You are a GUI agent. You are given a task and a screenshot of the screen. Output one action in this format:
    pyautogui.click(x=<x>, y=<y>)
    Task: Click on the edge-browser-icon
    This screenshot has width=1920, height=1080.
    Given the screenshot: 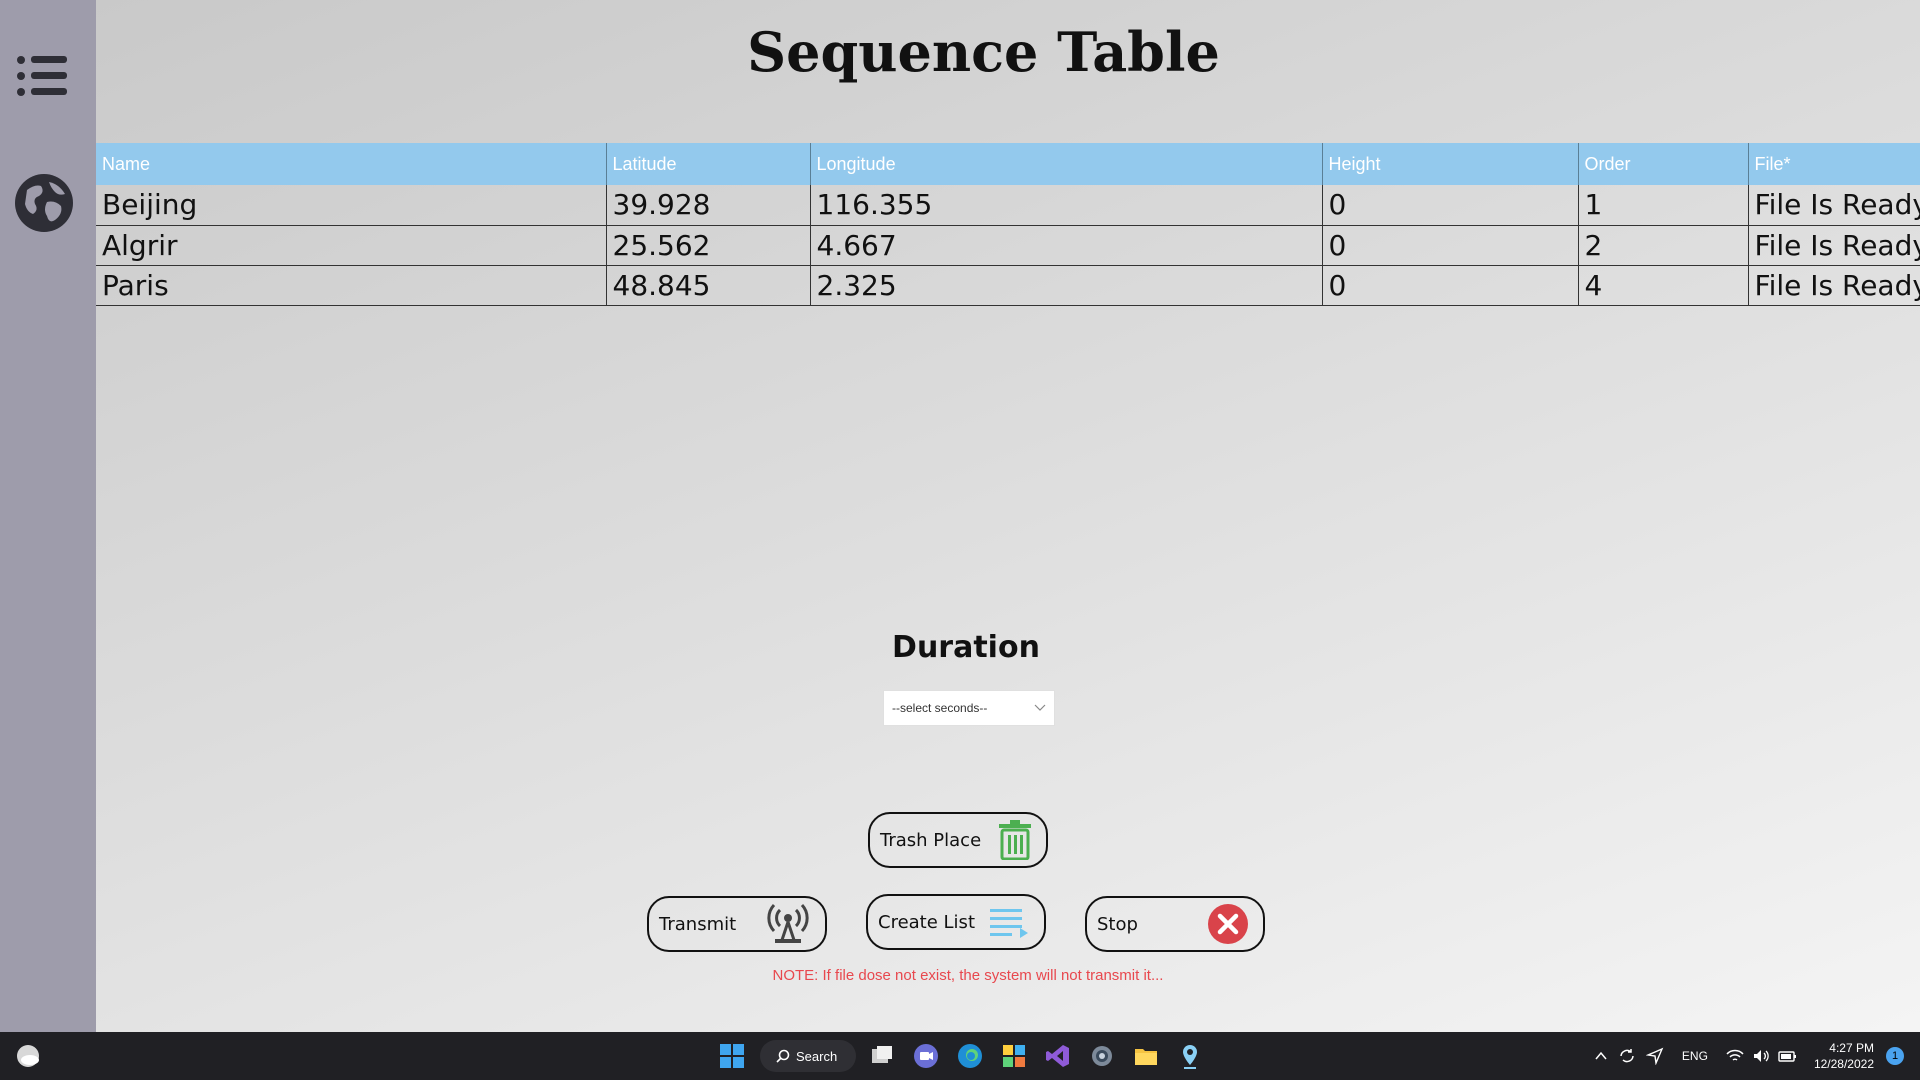 What is the action you would take?
    pyautogui.click(x=970, y=1056)
    